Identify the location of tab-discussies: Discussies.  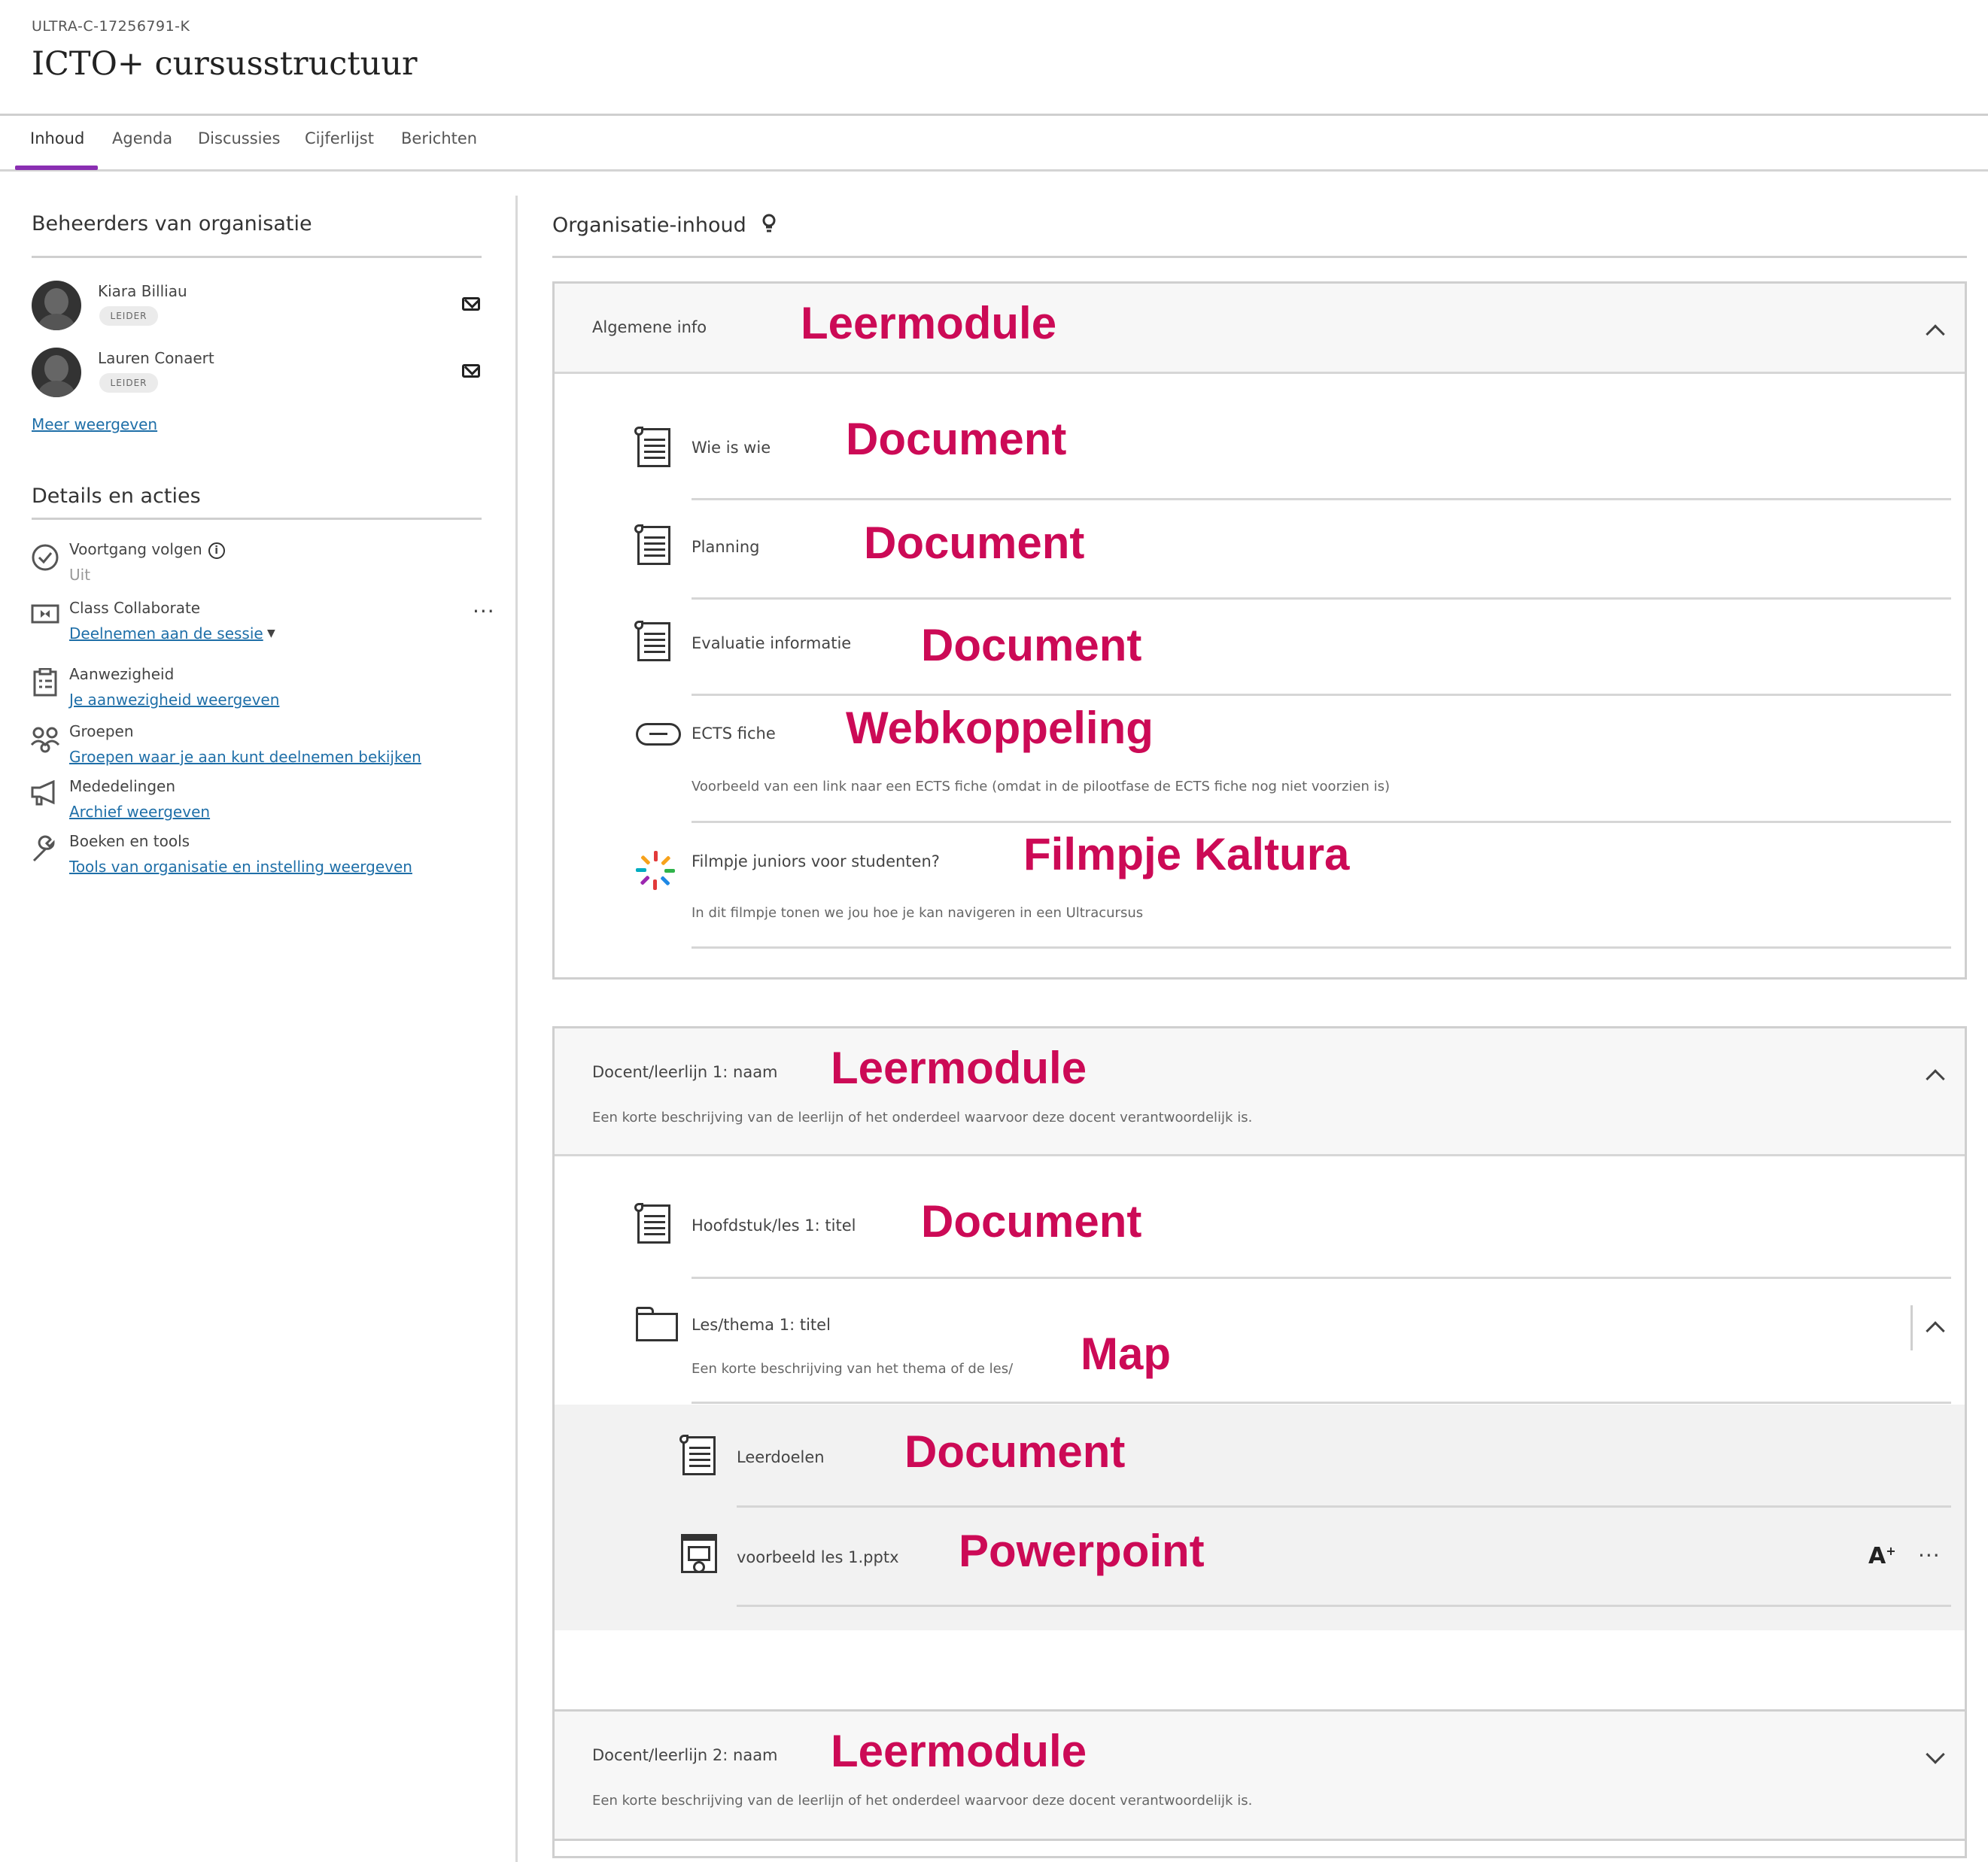
(239, 150).